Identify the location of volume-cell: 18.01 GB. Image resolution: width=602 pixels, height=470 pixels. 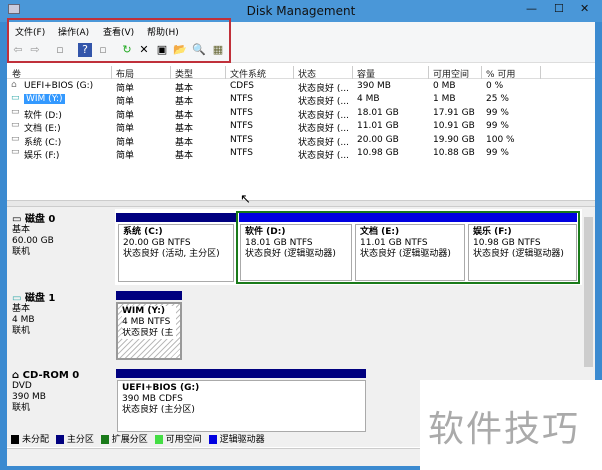
(378, 112).